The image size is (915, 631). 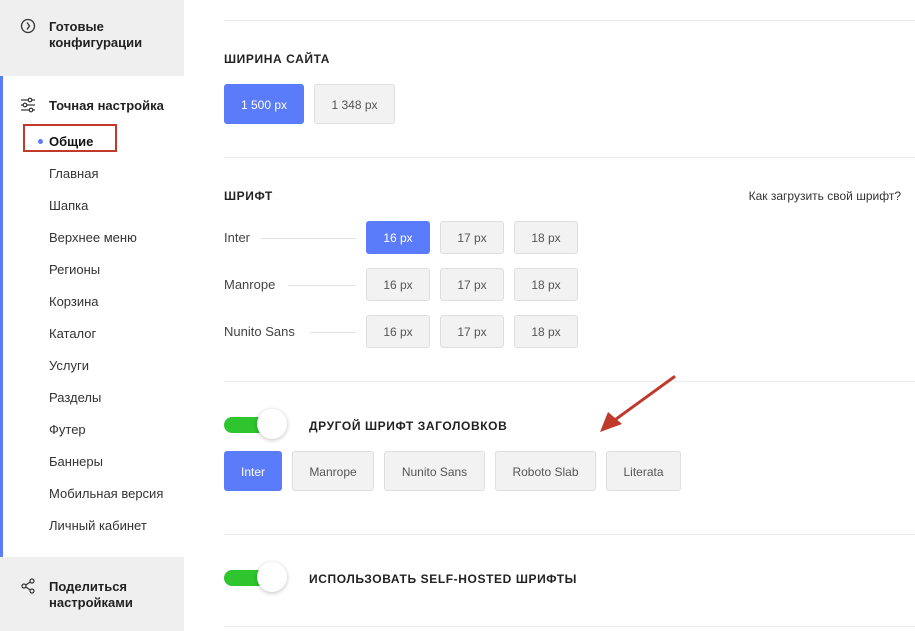 I want to click on sidebar-active-accent, so click(x=1, y=316).